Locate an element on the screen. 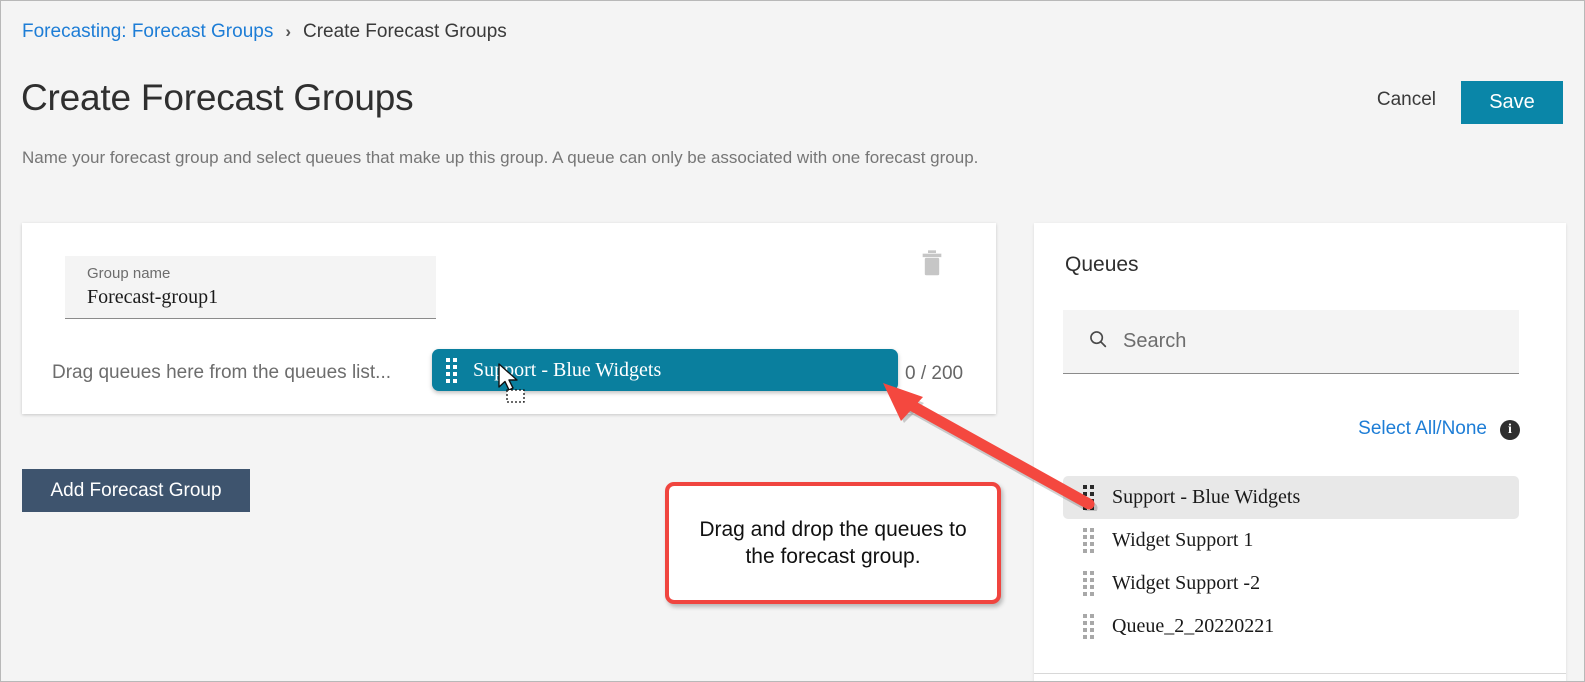 The width and height of the screenshot is (1585, 682). info-icon: i is located at coordinates (1510, 430).